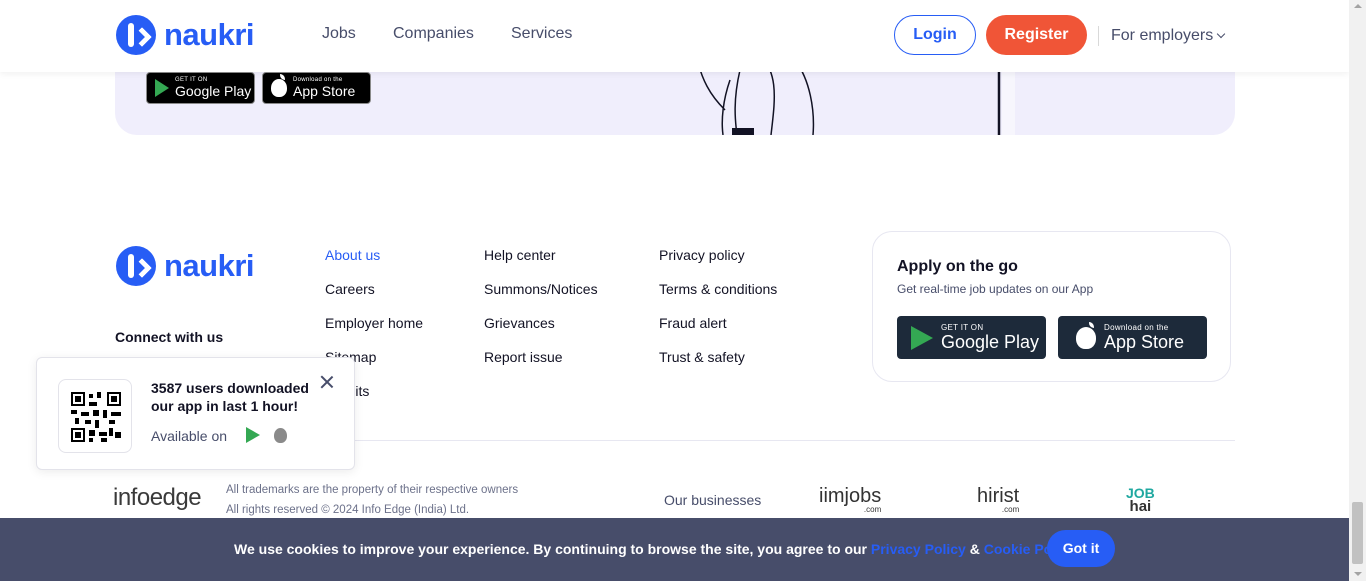  I want to click on google-play-badge: GET IT ON Google Play, so click(200, 88).